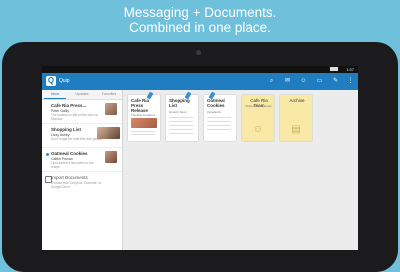 Image resolution: width=400 pixels, height=272 pixels. Describe the element at coordinates (287, 81) in the screenshot. I see `chat-icon: ✉` at that location.